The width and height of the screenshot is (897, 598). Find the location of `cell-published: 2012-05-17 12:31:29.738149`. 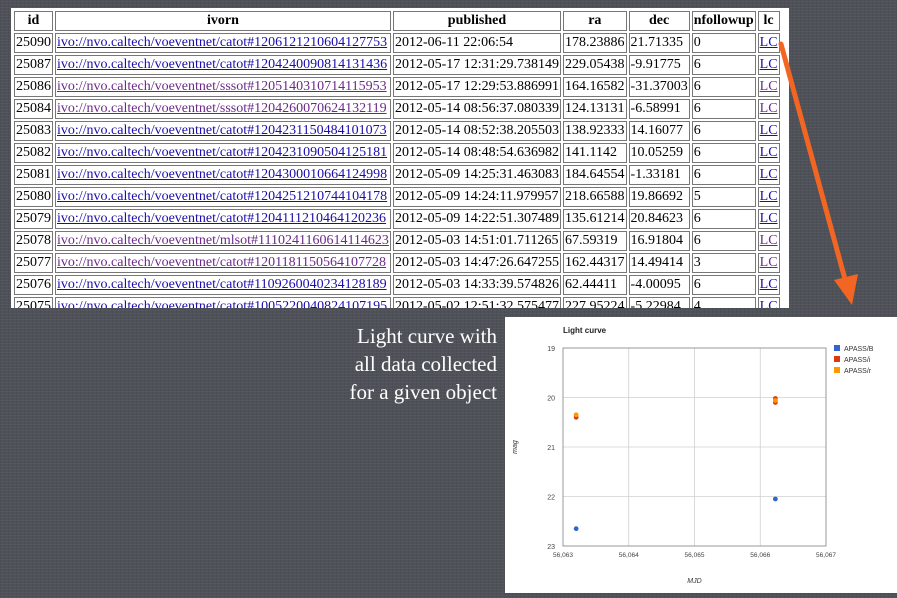

cell-published: 2012-05-17 12:31:29.738149 is located at coordinates (477, 65).